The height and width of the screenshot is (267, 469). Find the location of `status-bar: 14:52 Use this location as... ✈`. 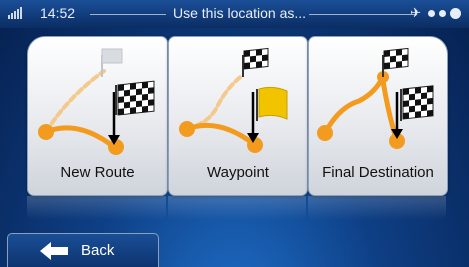

status-bar: 14:52 Use this location as... ✈ is located at coordinates (234, 14).